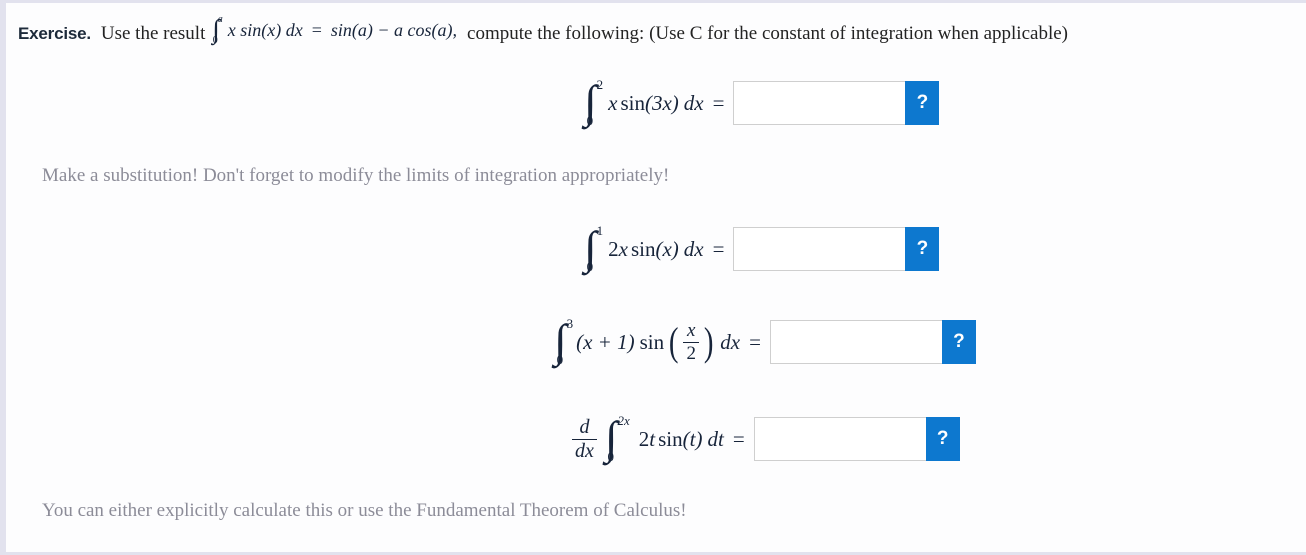  Describe the element at coordinates (855, 342) in the screenshot. I see `problem-3-answer-input` at that location.